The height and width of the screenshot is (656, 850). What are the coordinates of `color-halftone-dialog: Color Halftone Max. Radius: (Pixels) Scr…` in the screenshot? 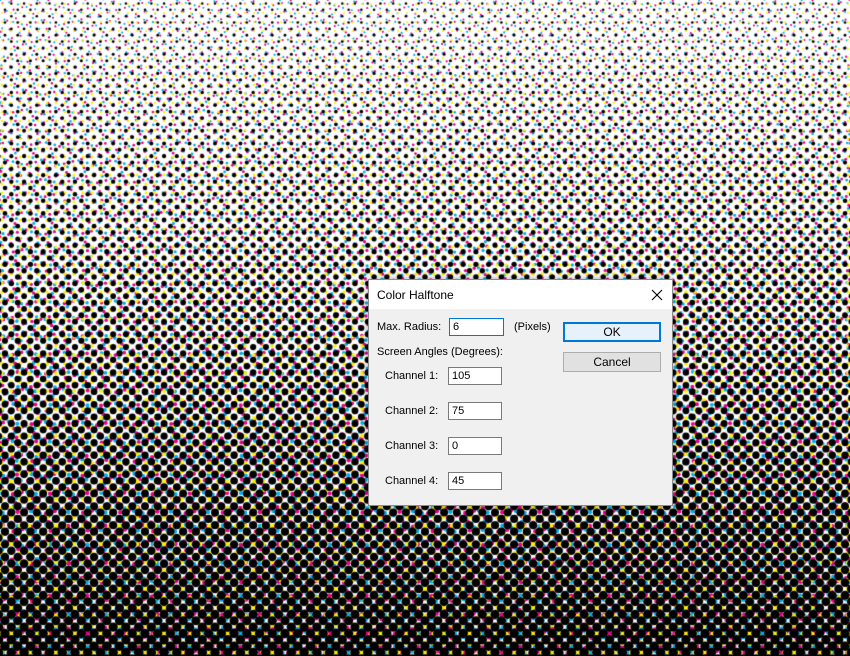 It's located at (520, 392).